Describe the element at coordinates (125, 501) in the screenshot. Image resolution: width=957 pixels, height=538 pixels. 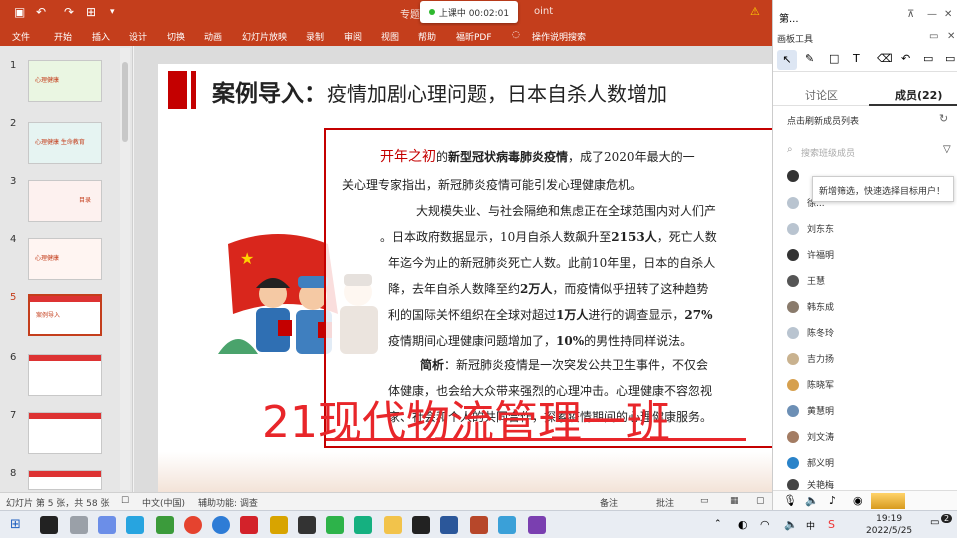
I see `spellcheck-icon: ☐` at that location.